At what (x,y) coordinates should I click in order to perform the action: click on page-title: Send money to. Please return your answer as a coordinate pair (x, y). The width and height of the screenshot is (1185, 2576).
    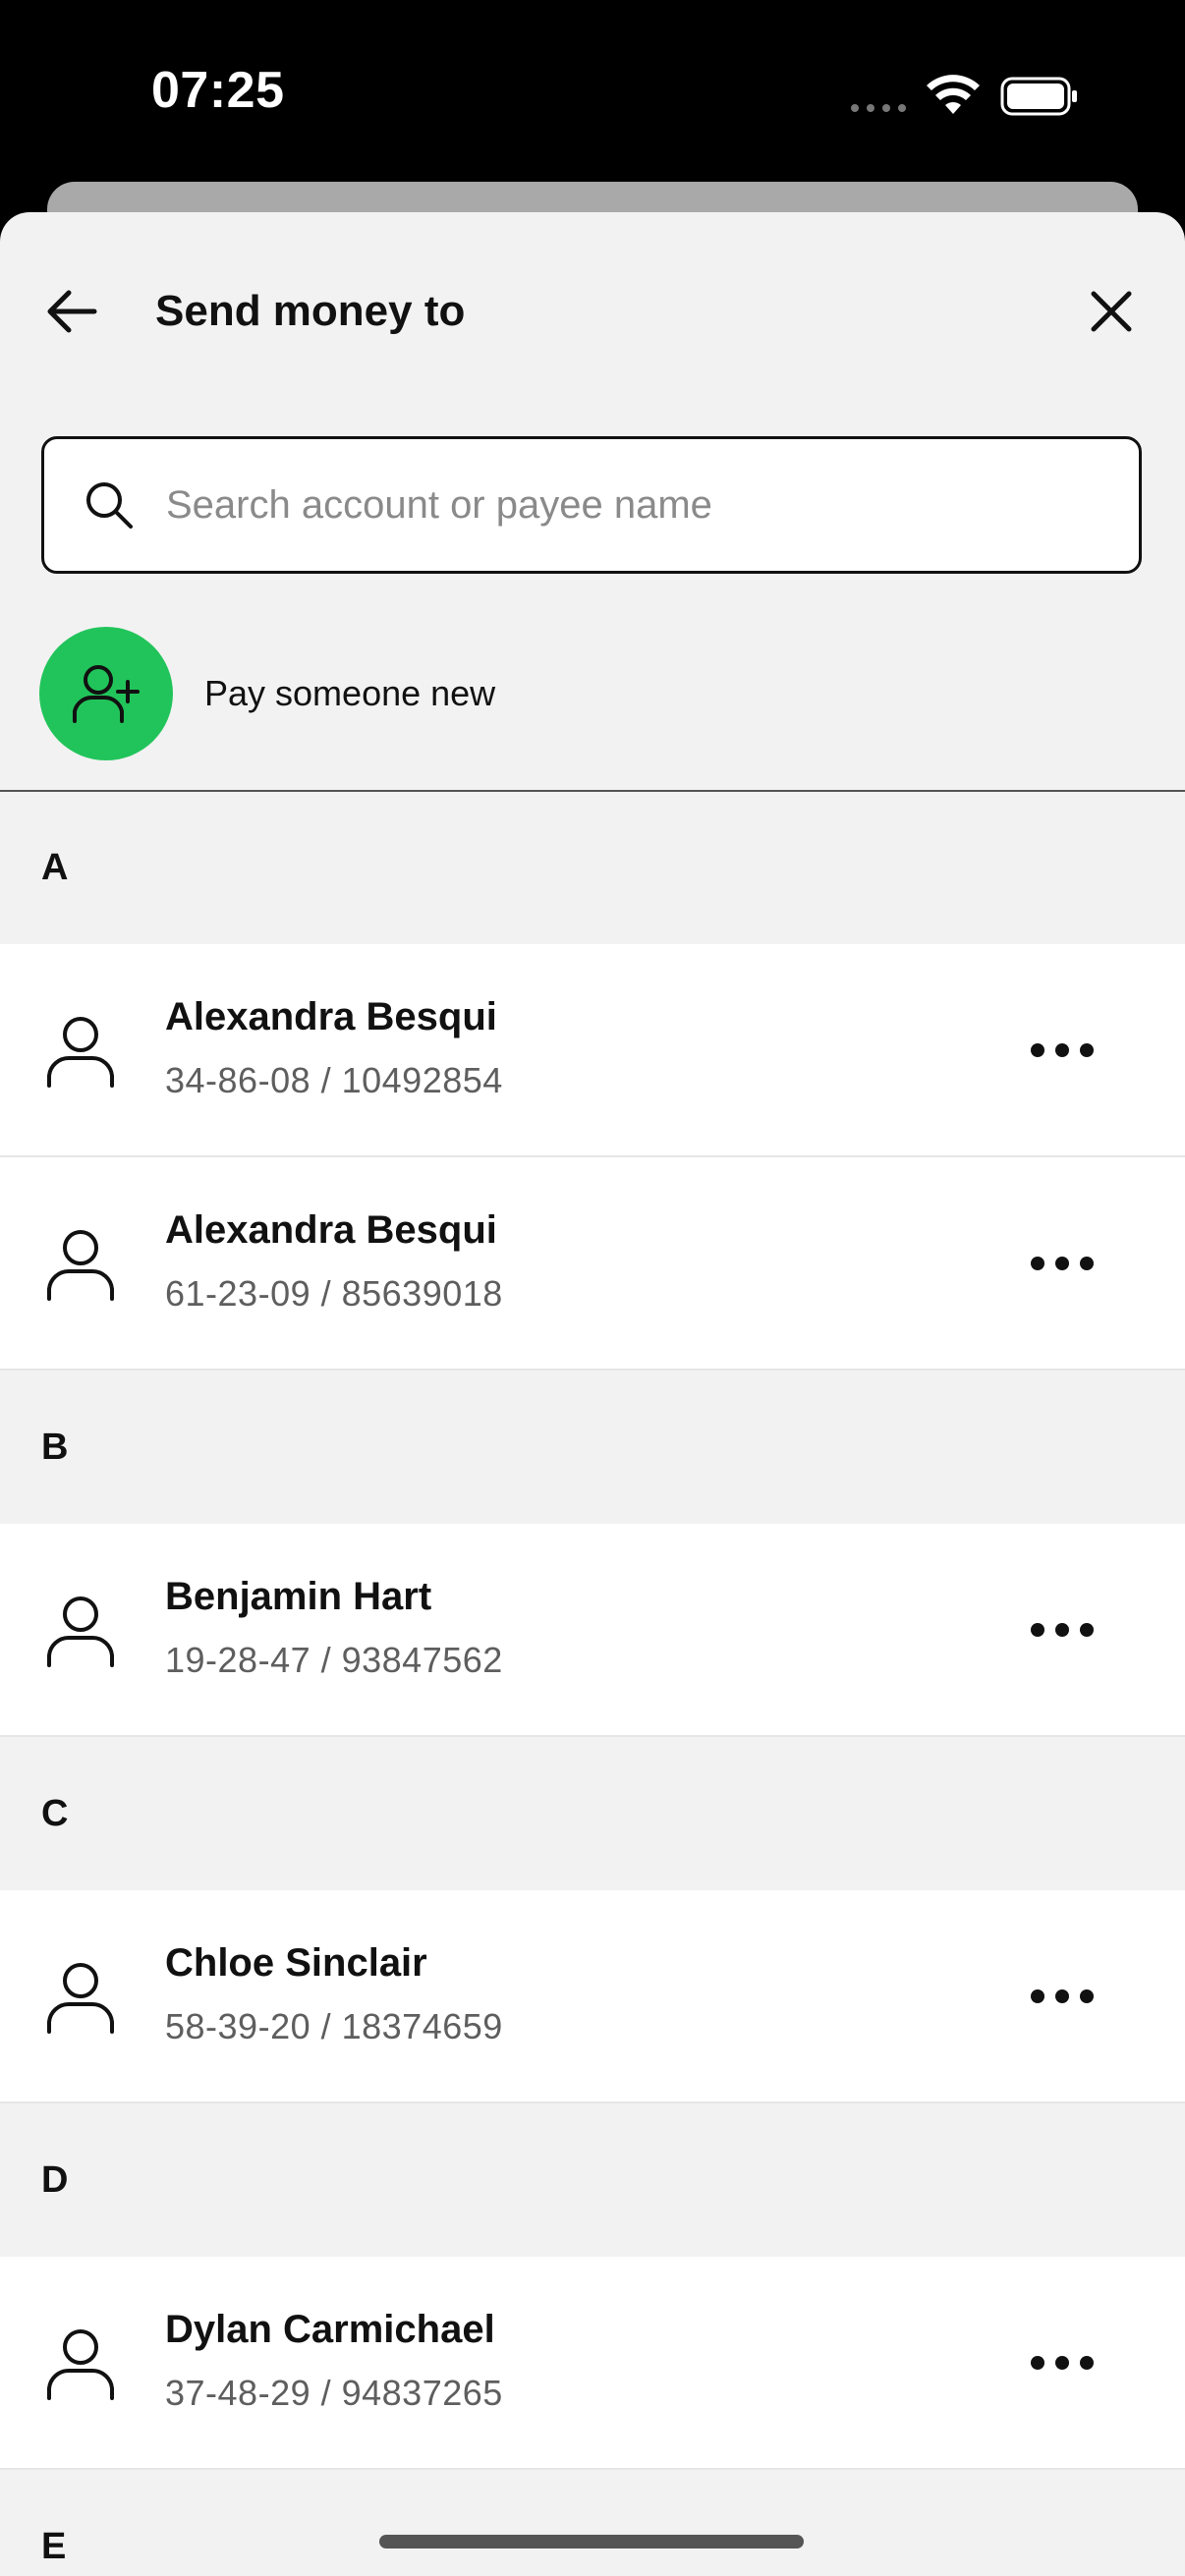
    Looking at the image, I should click on (311, 311).